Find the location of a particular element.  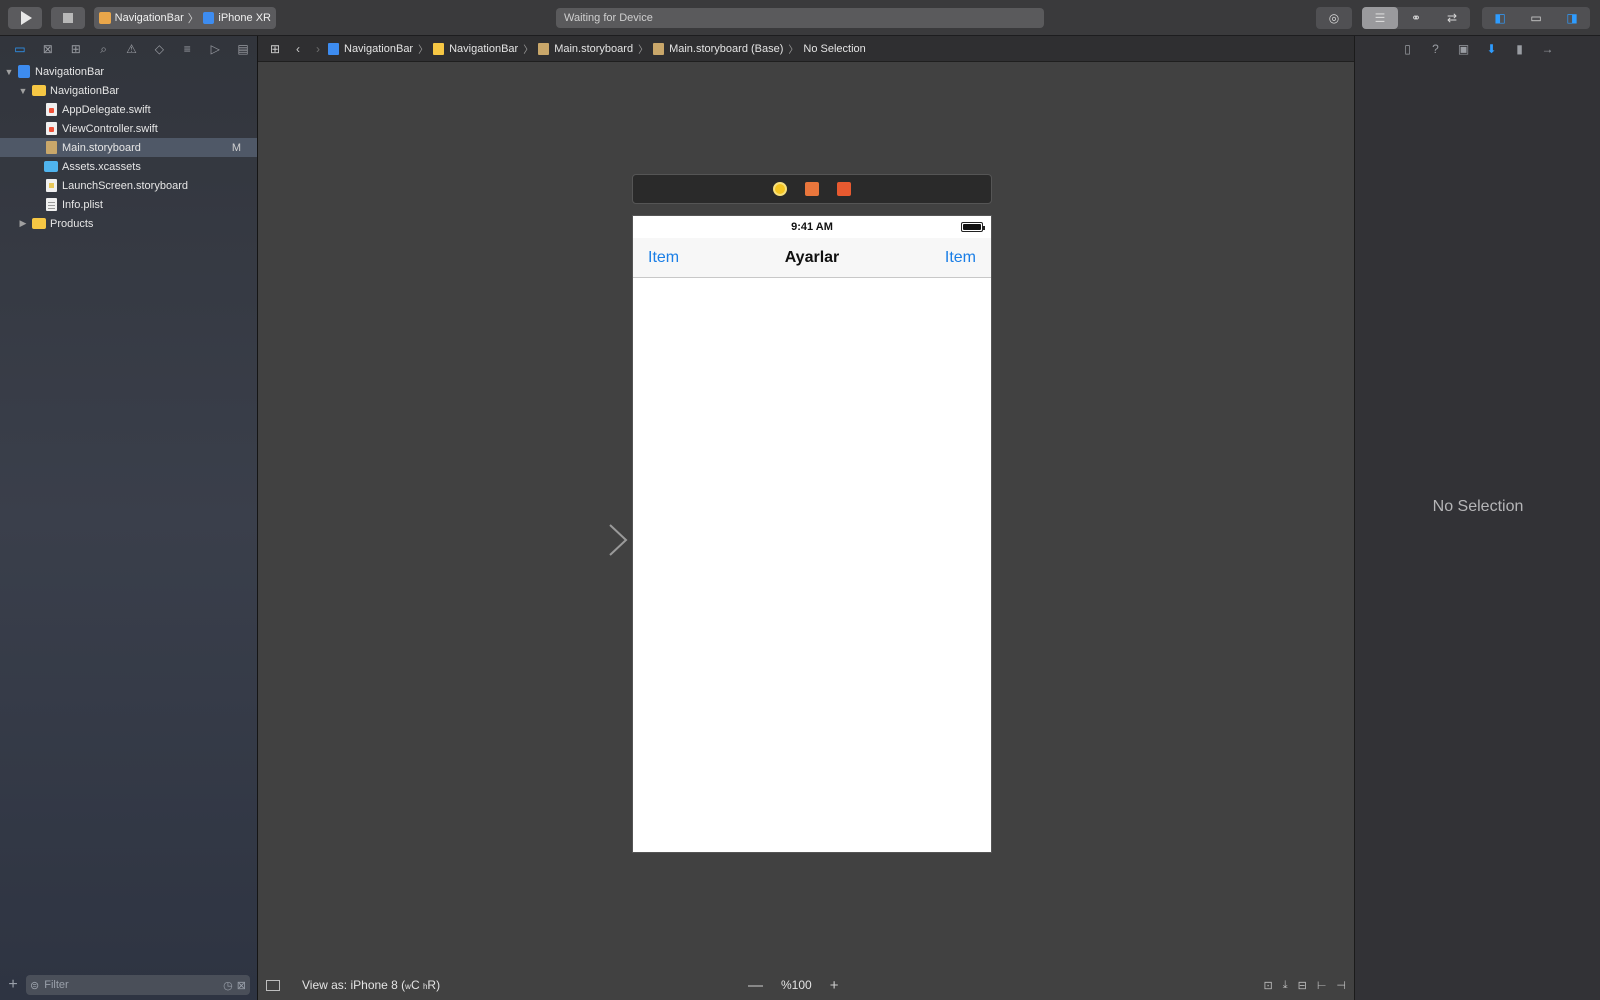

view-controller-scene: 9:41 AM Item Ayarlar Item is located at coordinates (812, 534).